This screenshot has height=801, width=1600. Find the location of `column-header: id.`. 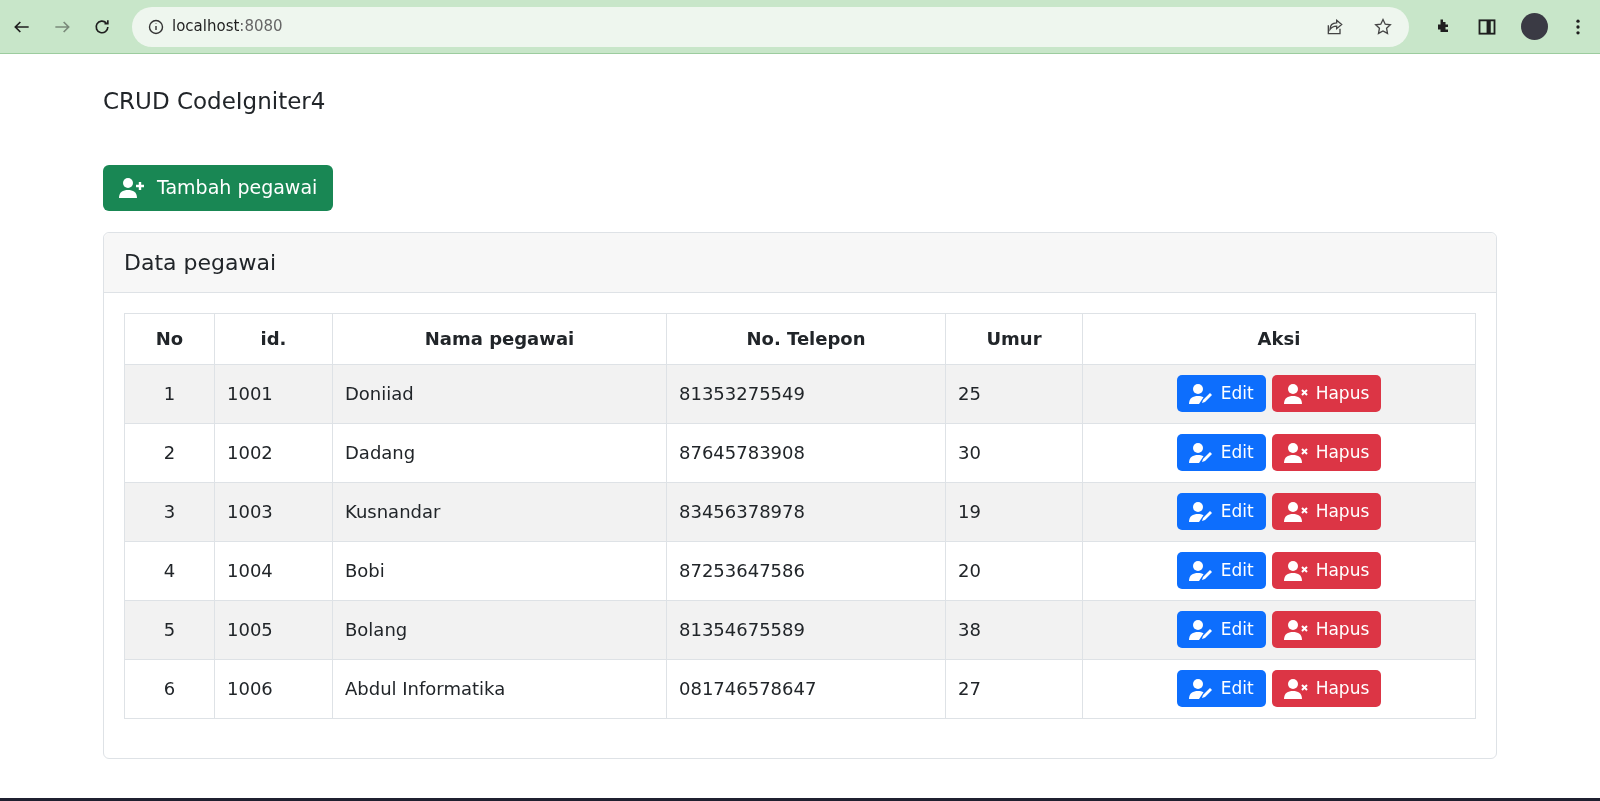

column-header: id. is located at coordinates (273, 338).